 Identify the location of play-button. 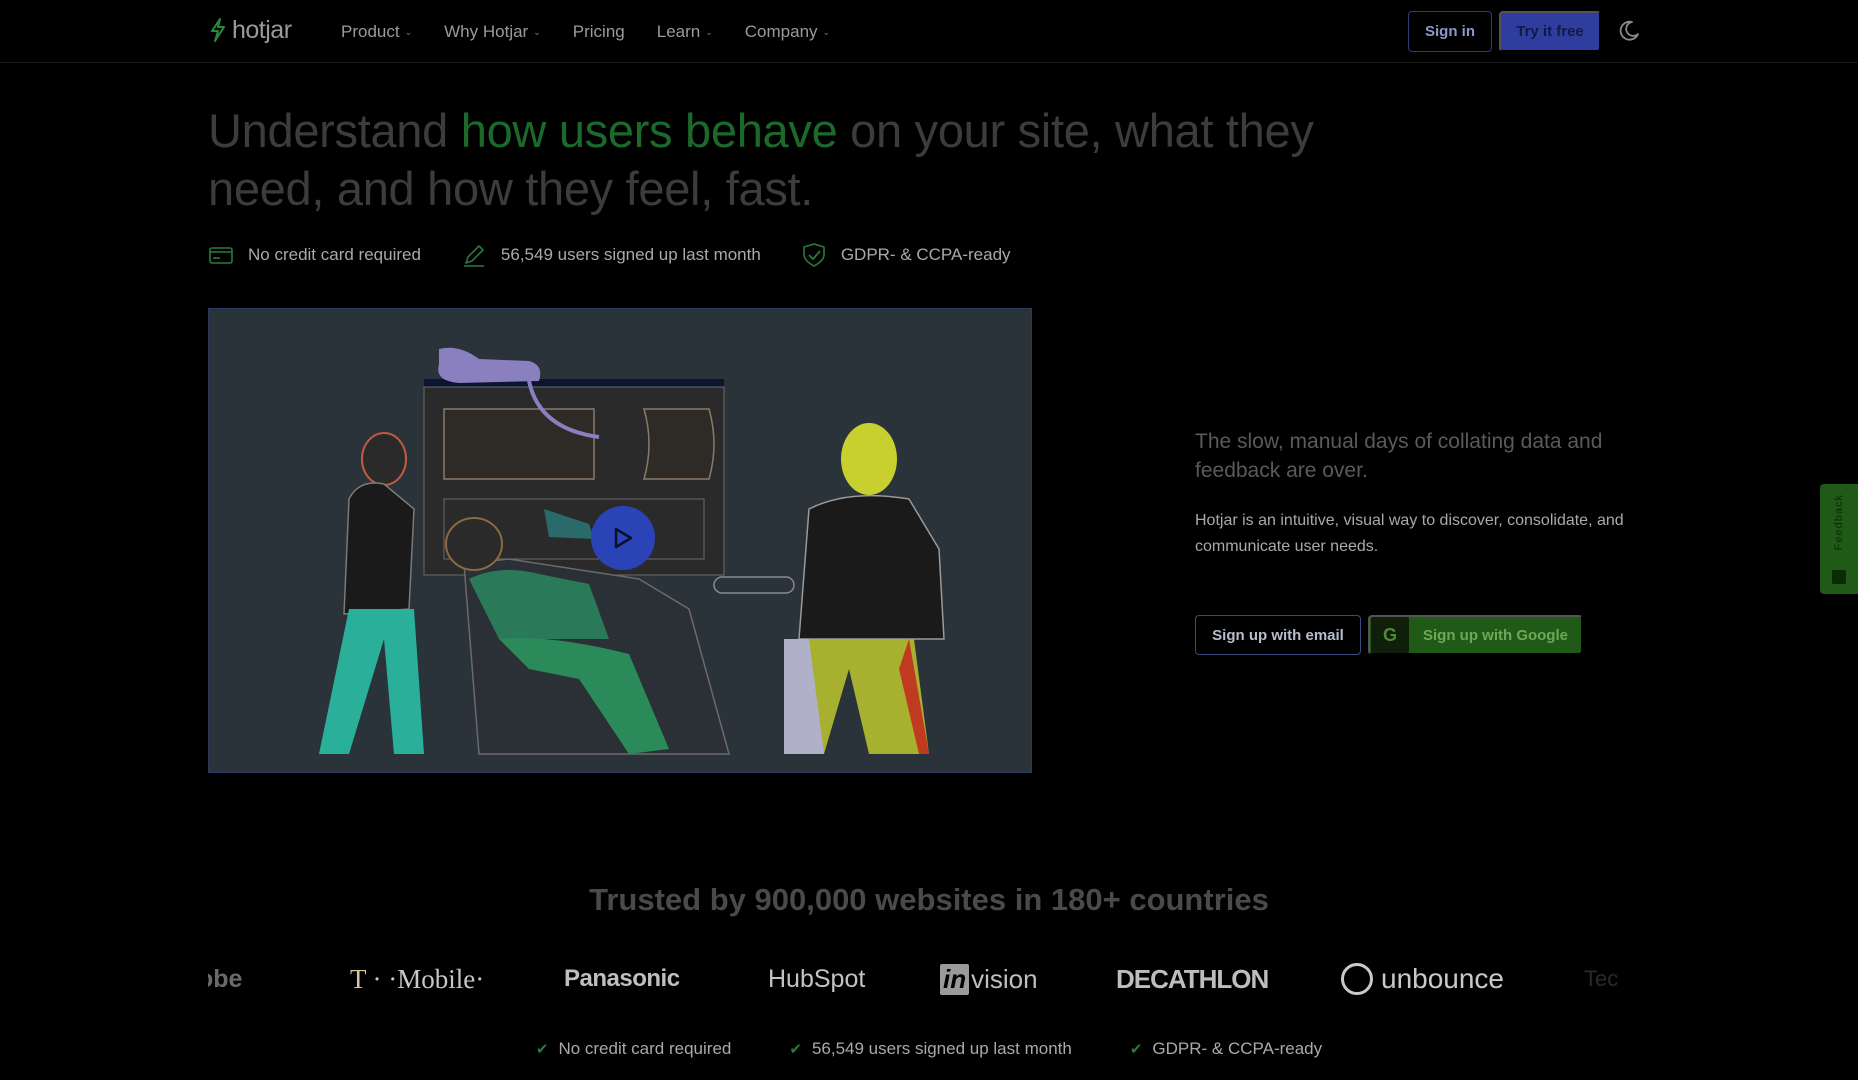
(623, 538).